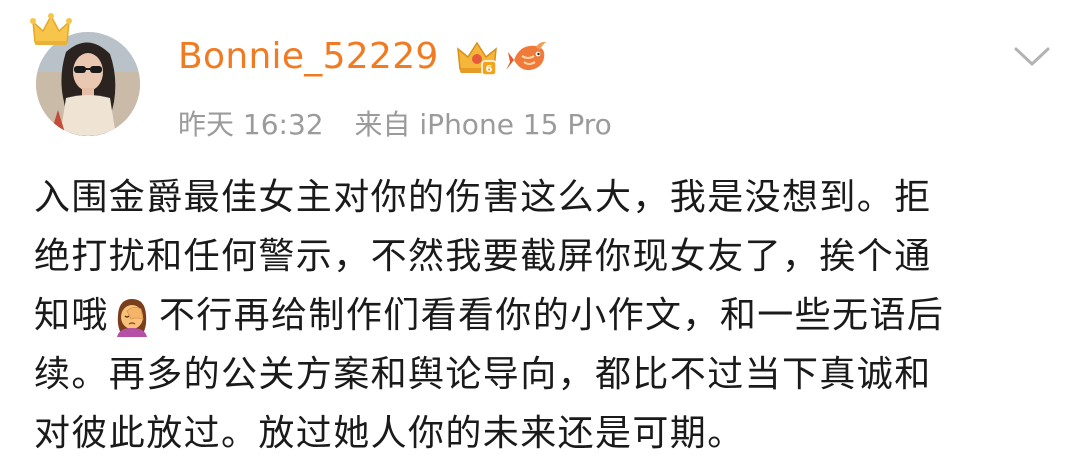 This screenshot has height=473, width=1080. Describe the element at coordinates (132, 317) in the screenshot. I see `facepalm-woman-emoji-icon` at that location.